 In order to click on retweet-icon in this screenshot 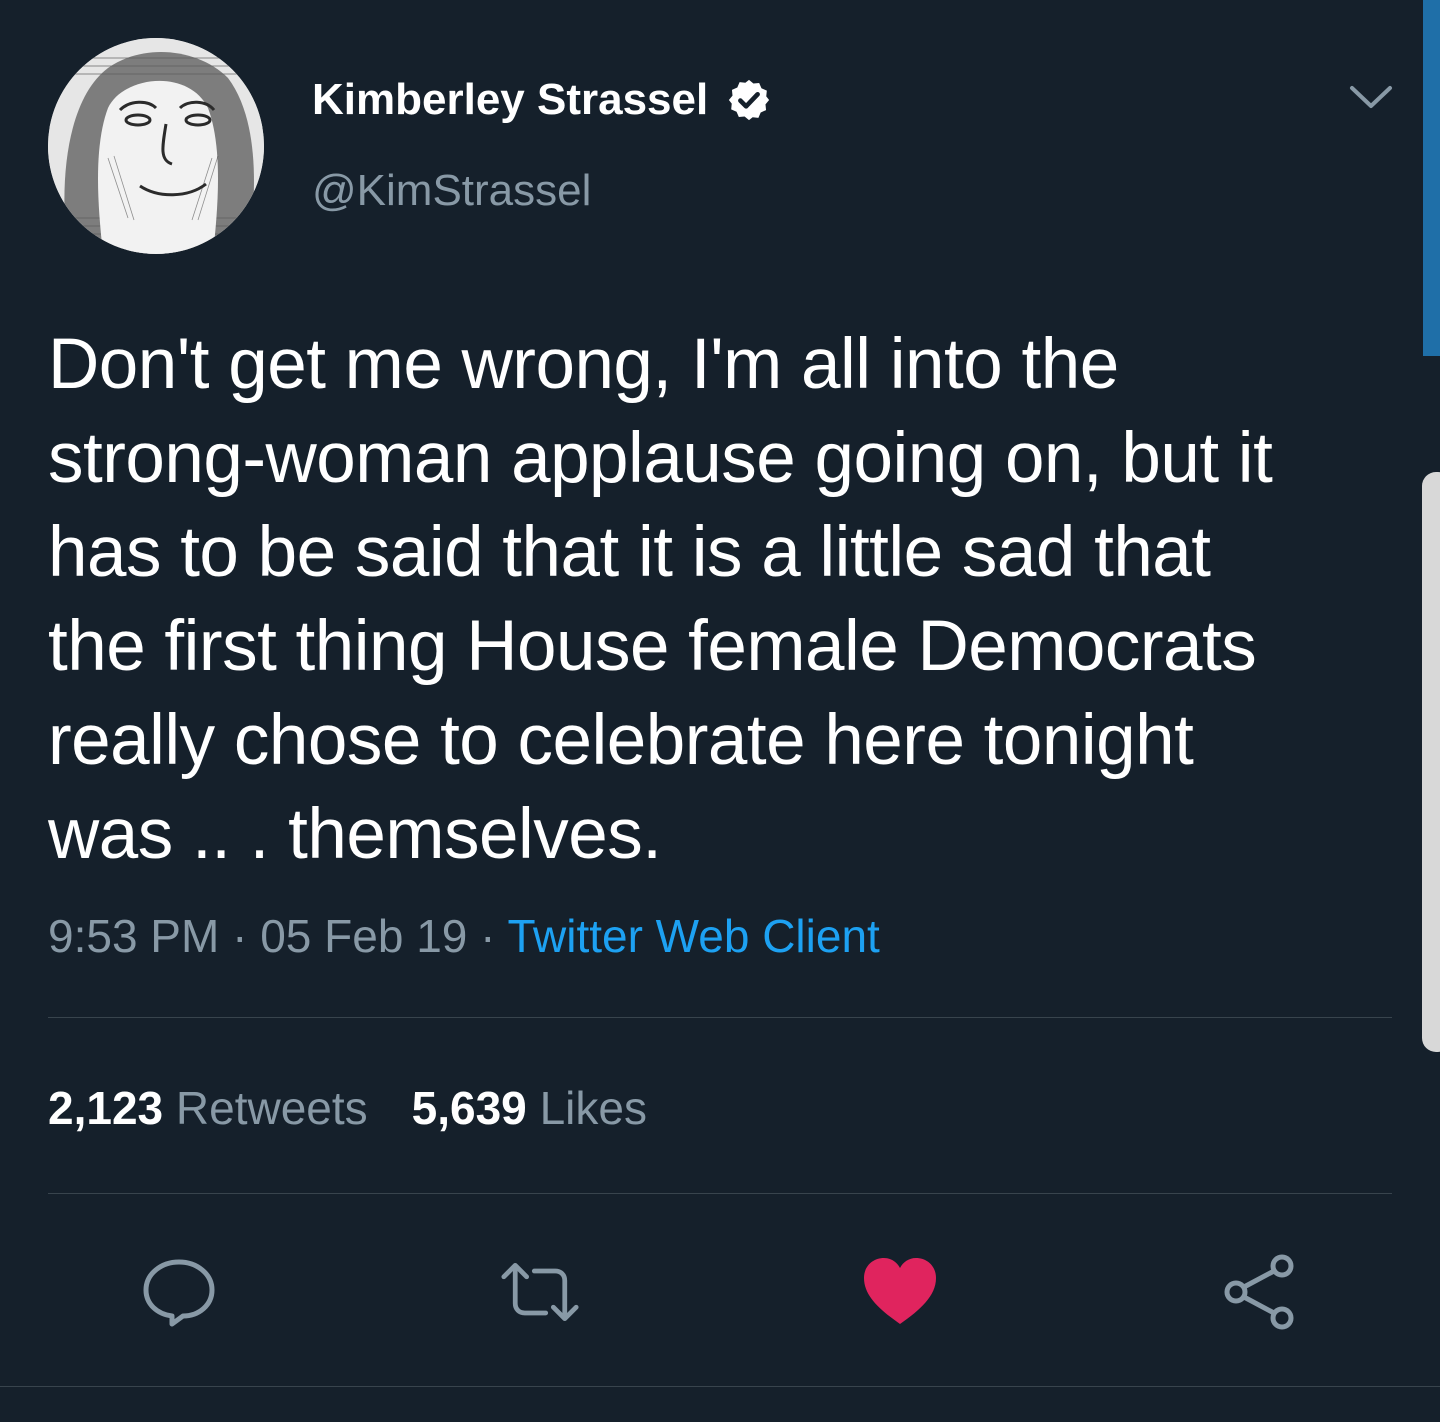, I will do `click(540, 1292)`.